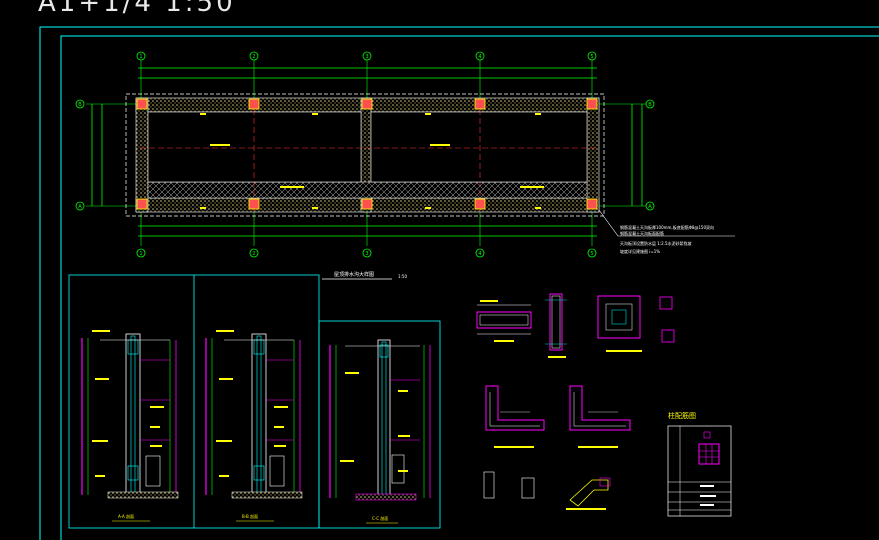  Describe the element at coordinates (140, 254) in the screenshot. I see `axis-label-1-bottom: 1` at that location.